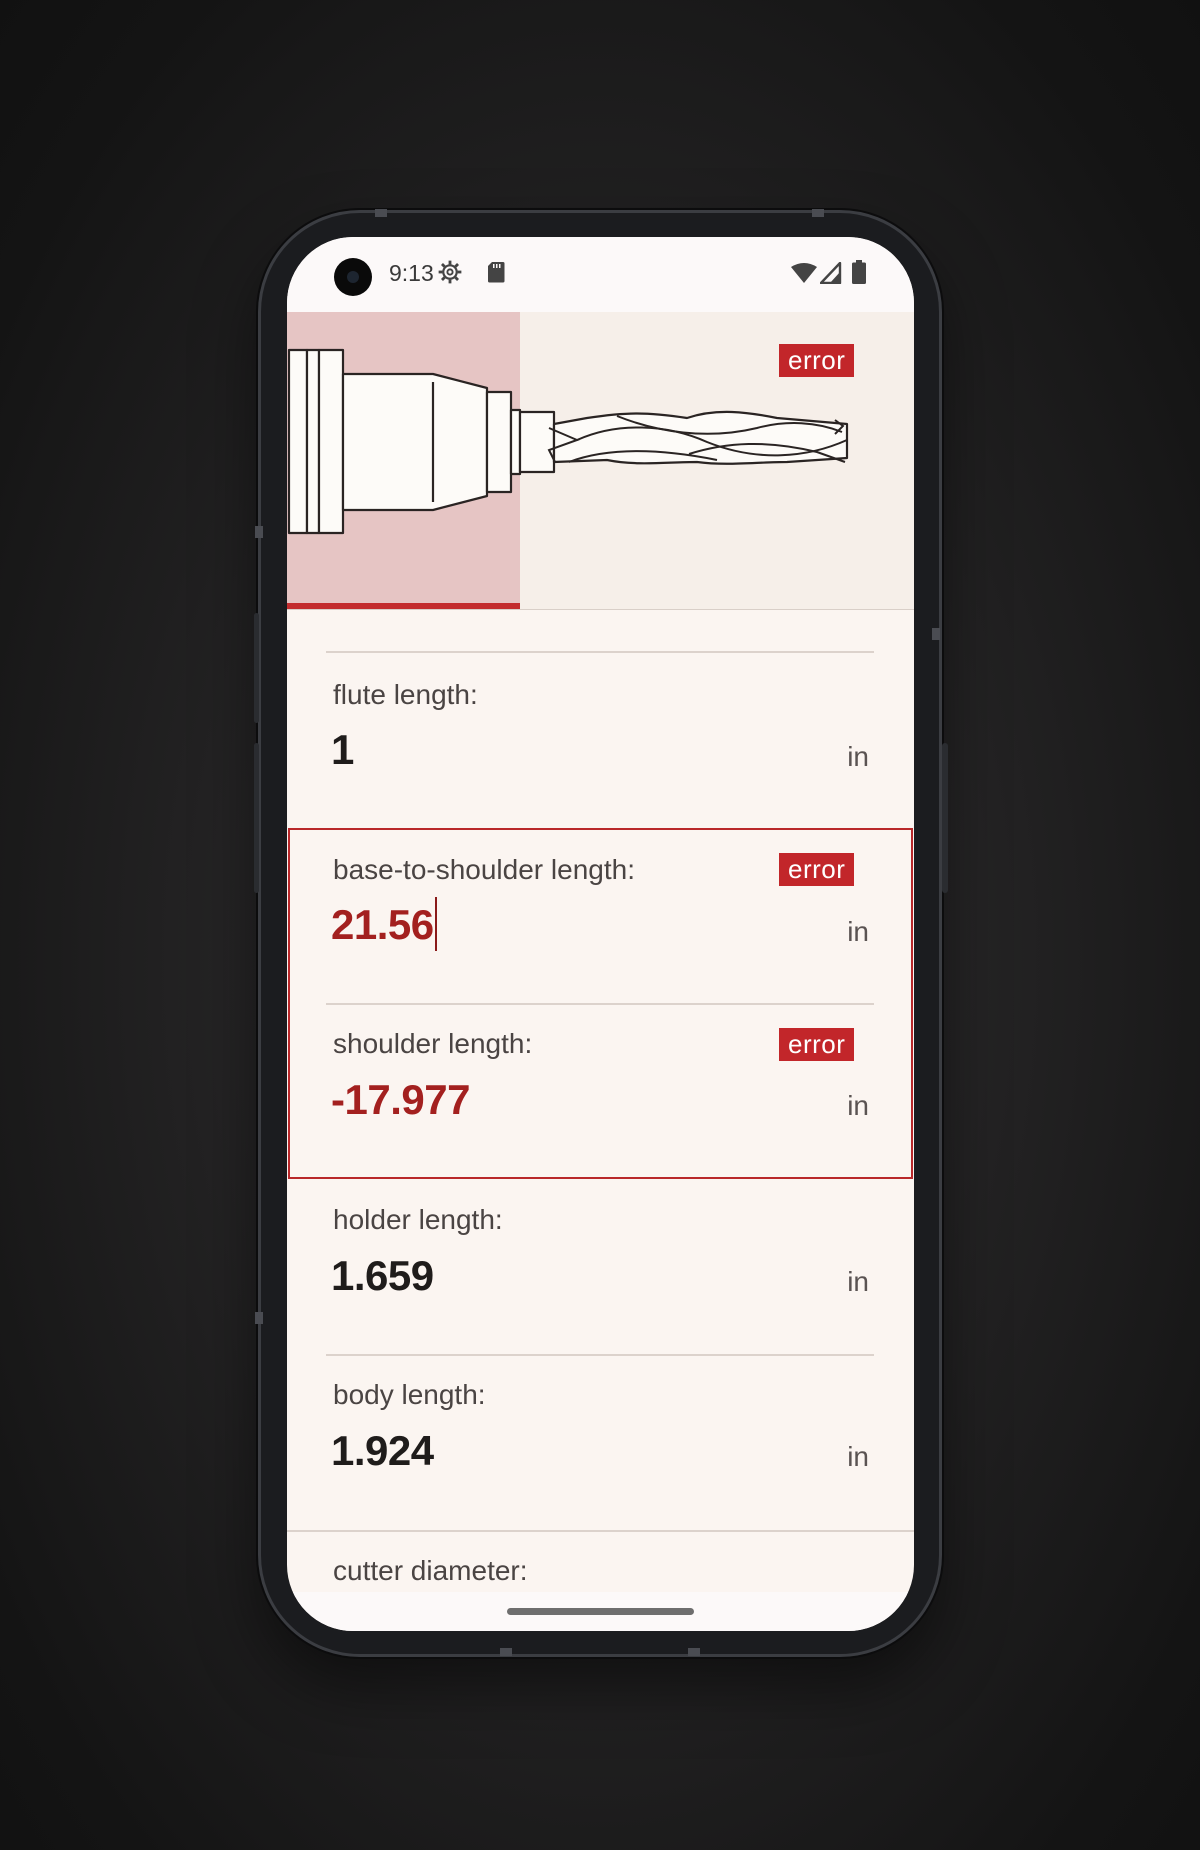  What do you see at coordinates (353, 277) in the screenshot?
I see `front-camera` at bounding box center [353, 277].